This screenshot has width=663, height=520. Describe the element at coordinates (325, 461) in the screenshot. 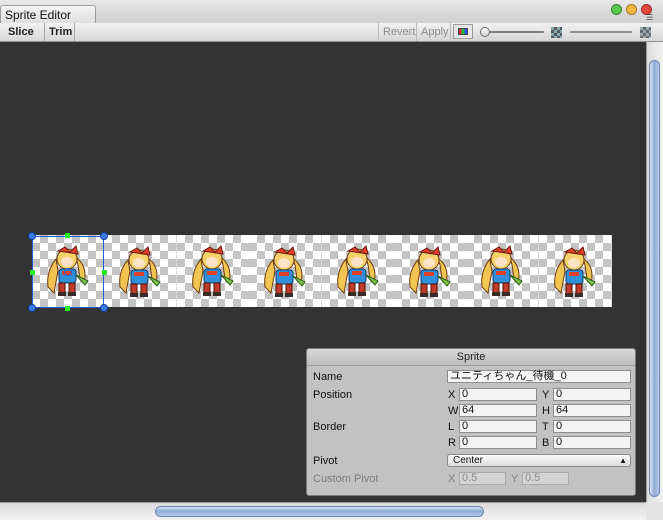

I see `pivot-label: Pivot` at that location.